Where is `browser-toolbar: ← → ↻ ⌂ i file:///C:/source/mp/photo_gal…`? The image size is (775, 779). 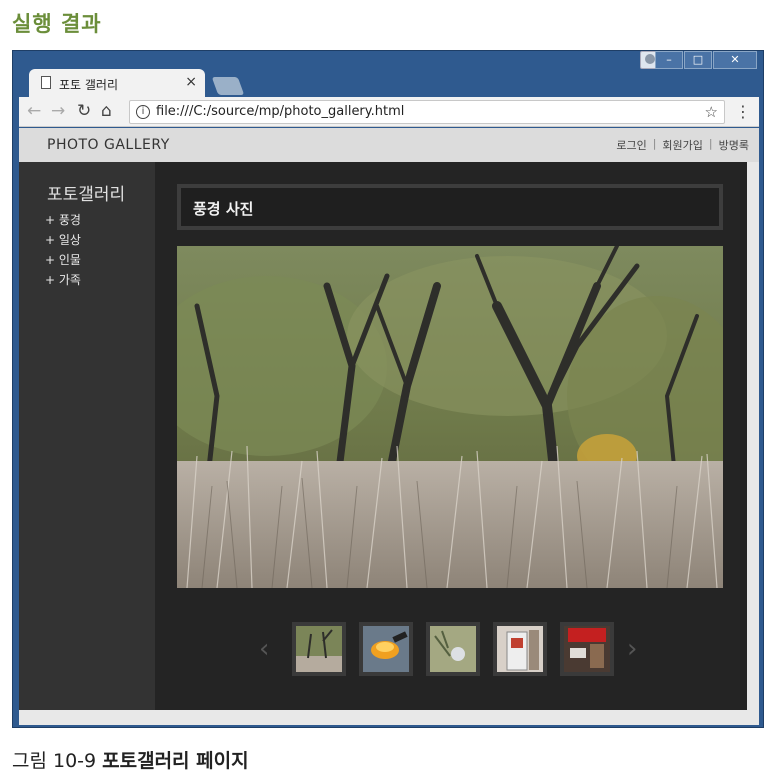 browser-toolbar: ← → ↻ ⌂ i file:///C:/source/mp/photo_gal… is located at coordinates (389, 112).